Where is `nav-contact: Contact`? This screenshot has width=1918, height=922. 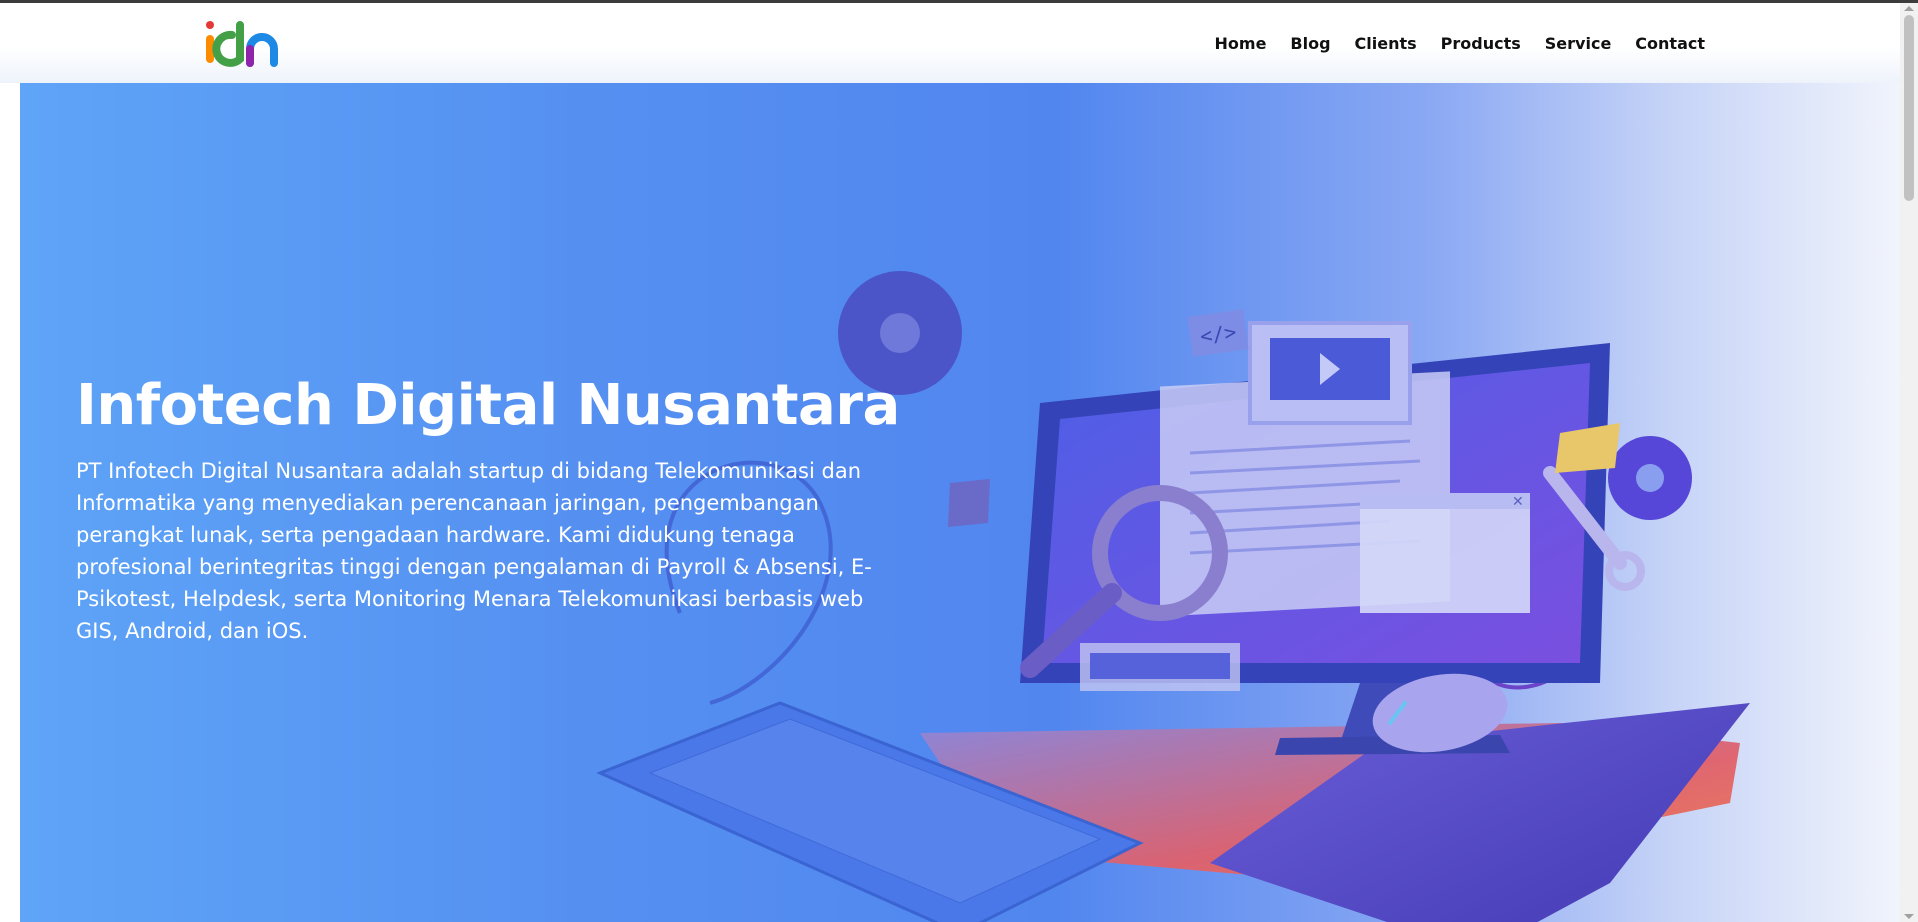
nav-contact: Contact is located at coordinates (1670, 43).